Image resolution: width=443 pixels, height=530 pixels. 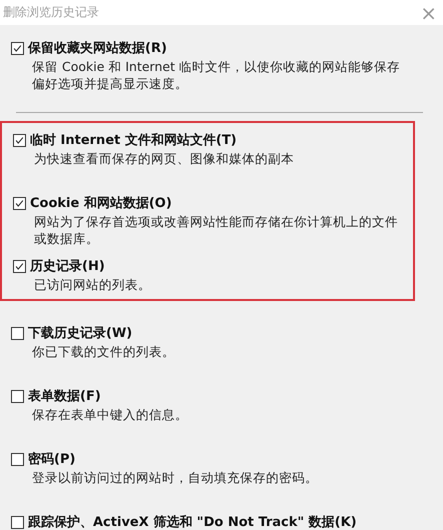 What do you see at coordinates (80, 333) in the screenshot?
I see `option-label: 下载历史记录(W)` at bounding box center [80, 333].